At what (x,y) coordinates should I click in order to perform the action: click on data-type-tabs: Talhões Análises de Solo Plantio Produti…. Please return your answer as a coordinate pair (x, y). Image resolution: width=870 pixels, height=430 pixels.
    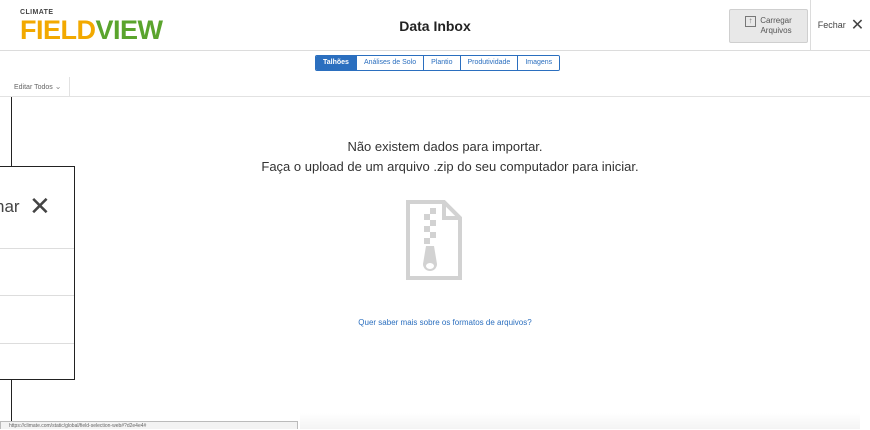
    Looking at the image, I should click on (438, 63).